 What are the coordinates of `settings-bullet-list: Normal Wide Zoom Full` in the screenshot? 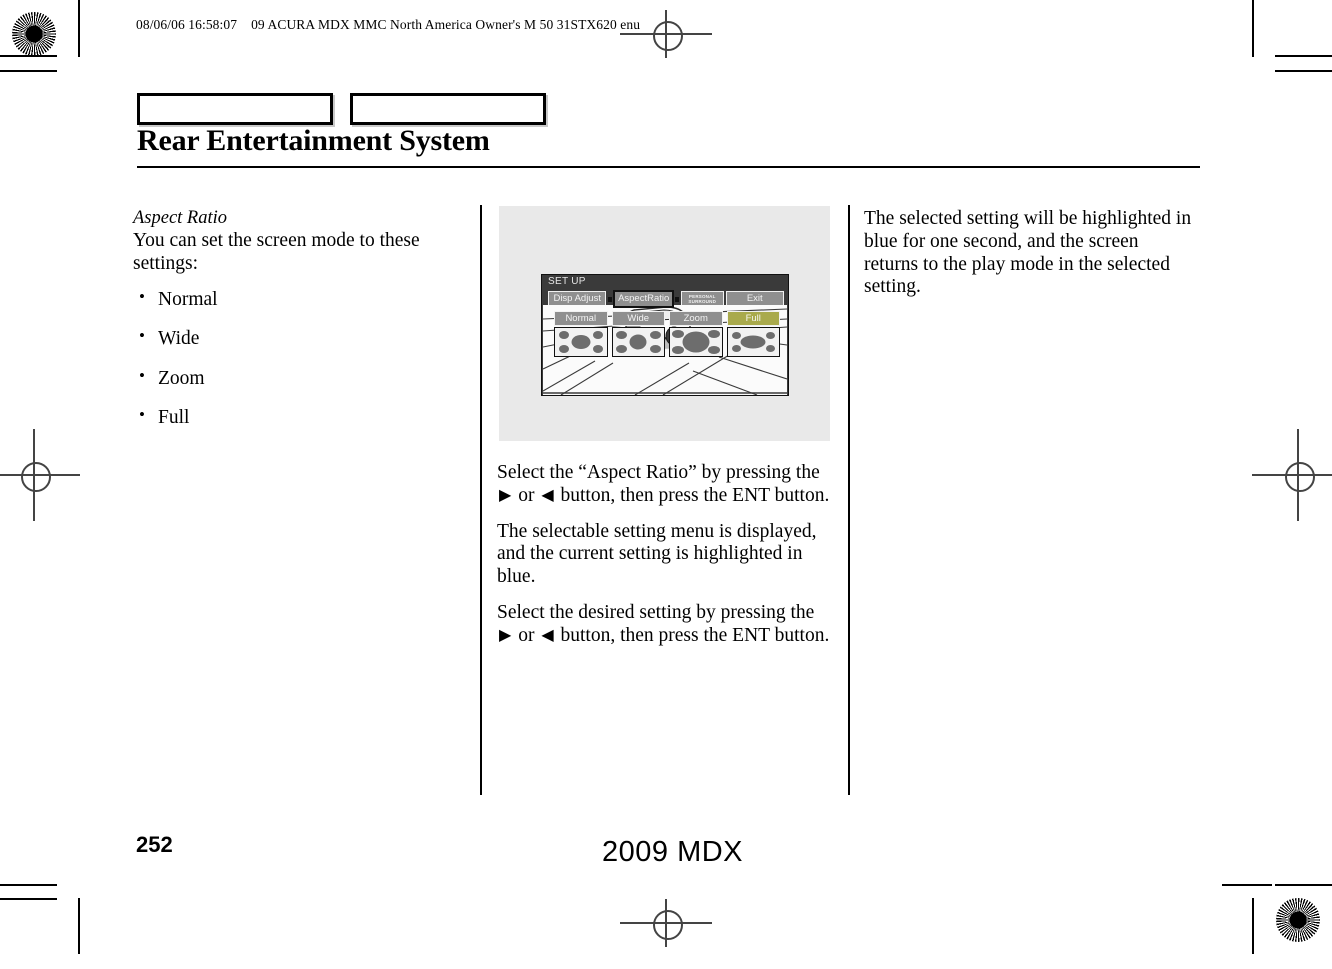 It's located at (305, 358).